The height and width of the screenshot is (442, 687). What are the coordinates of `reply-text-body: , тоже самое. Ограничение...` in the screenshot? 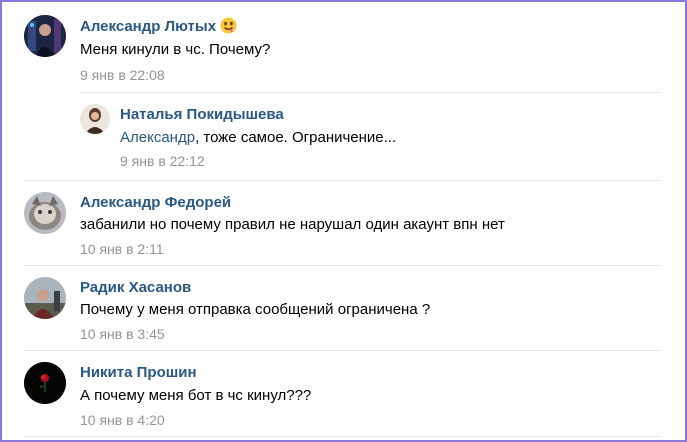 It's located at (296, 137).